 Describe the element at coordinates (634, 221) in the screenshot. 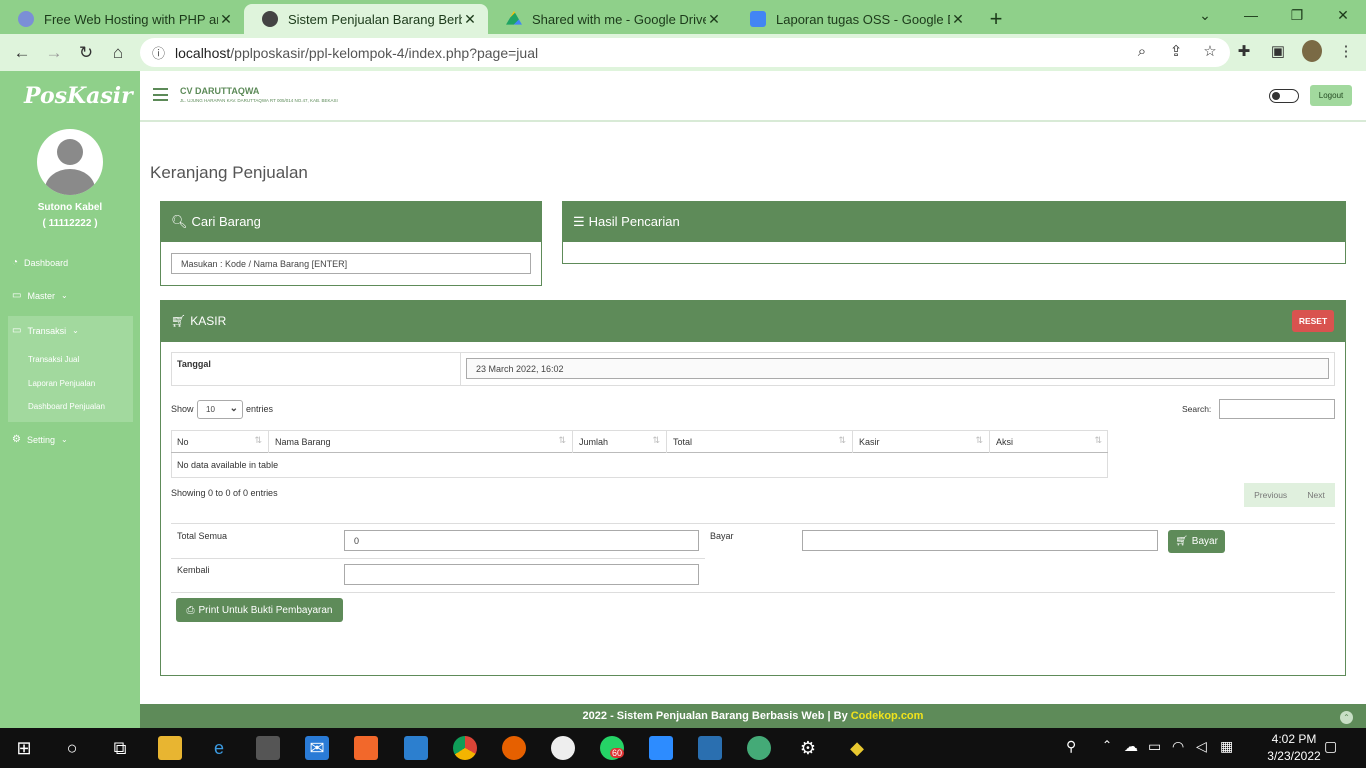

I see `panel-title: Hasil Pencarian` at that location.